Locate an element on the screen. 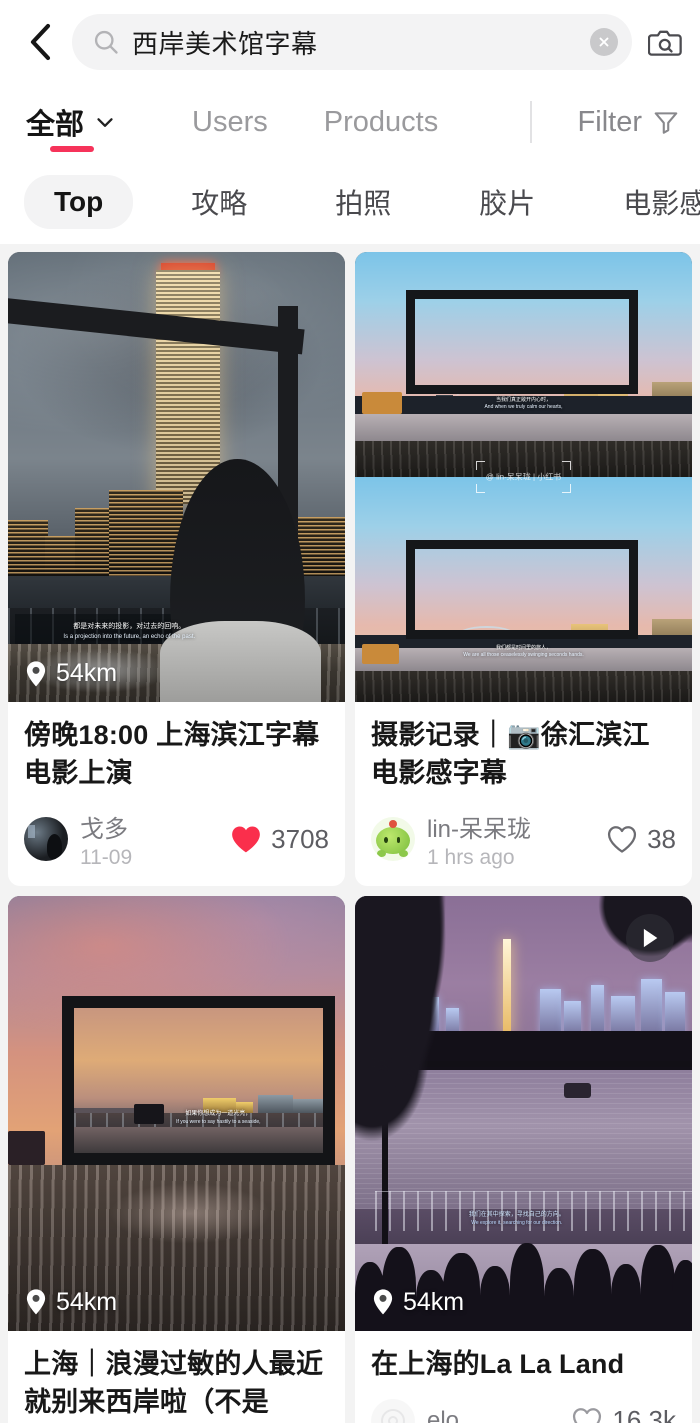 The height and width of the screenshot is (1423, 700). note-body: 上海｜浪漫过敏的人最近就别来西岸啦（不是 is located at coordinates (176, 1377).